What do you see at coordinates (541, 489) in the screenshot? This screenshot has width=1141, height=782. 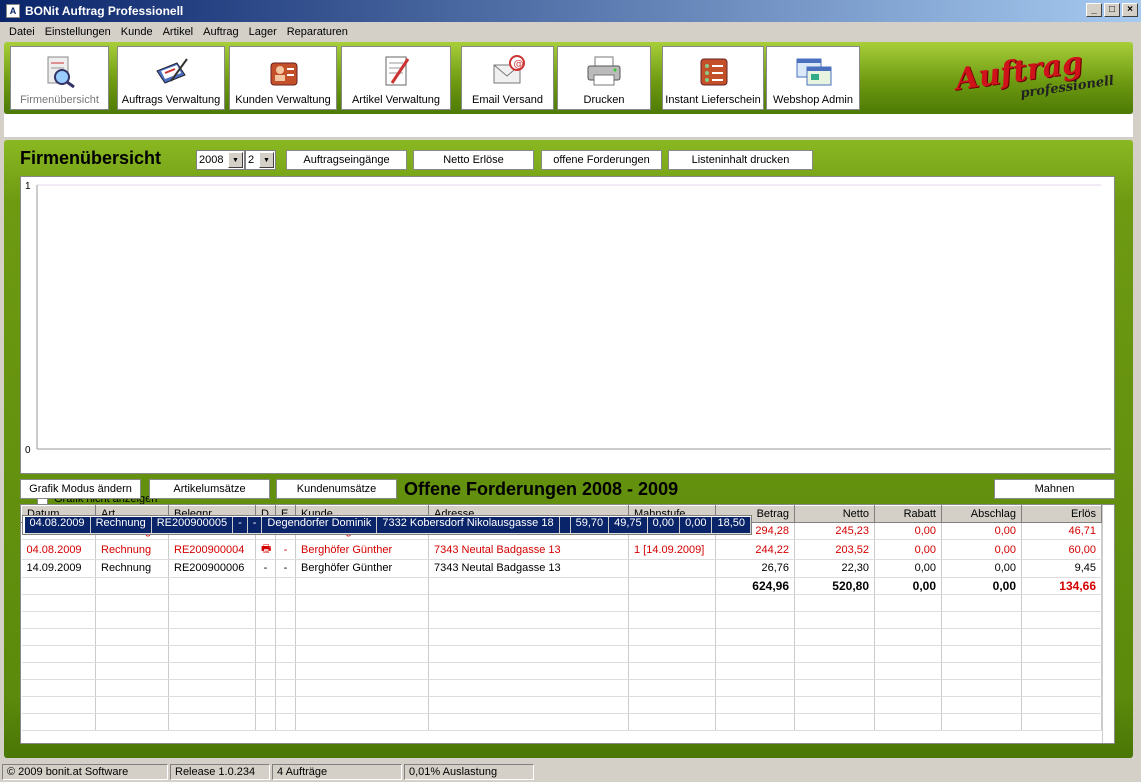 I see `section-title: Offene Forderungen 2008 - 2009` at bounding box center [541, 489].